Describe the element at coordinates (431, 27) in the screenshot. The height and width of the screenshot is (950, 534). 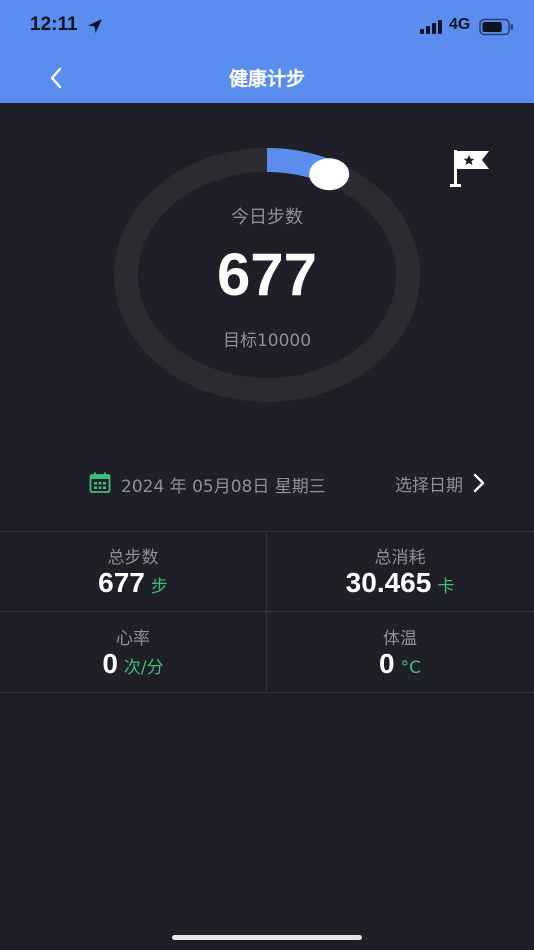
I see `signal-icon` at that location.